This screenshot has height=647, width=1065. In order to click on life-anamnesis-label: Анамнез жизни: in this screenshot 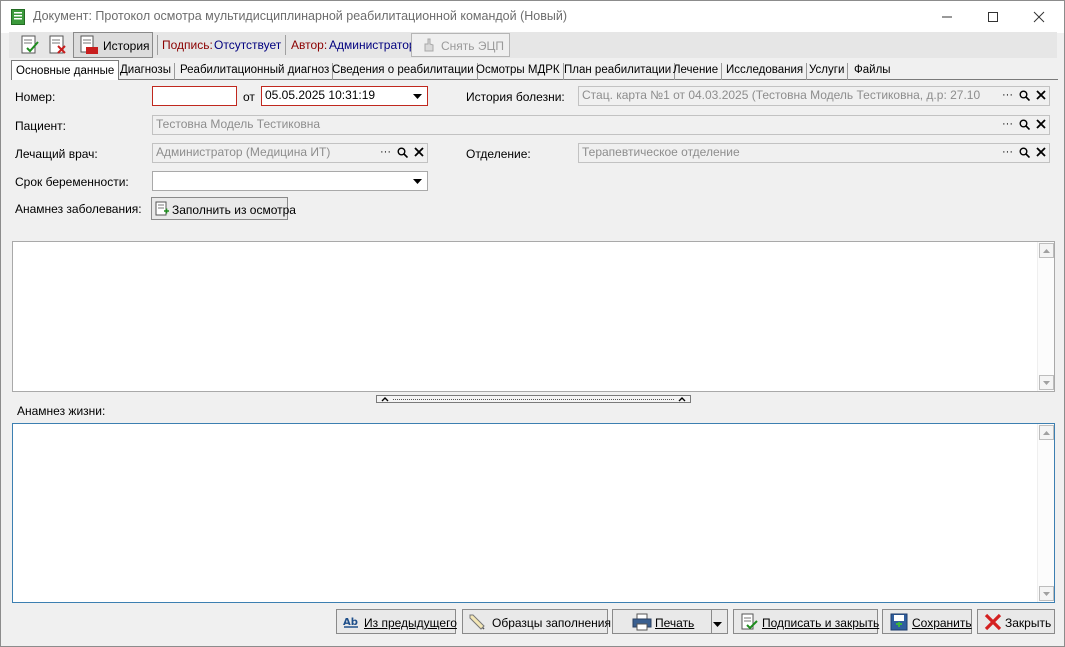, I will do `click(61, 411)`.